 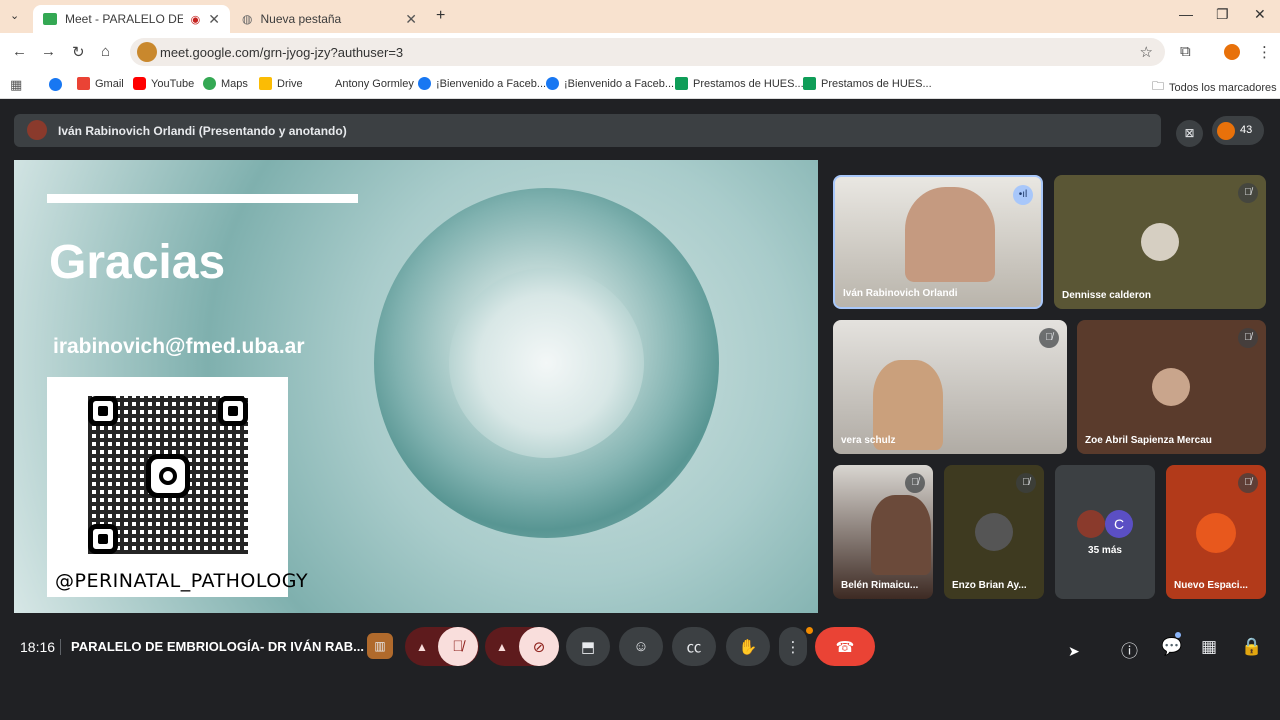 I want to click on more-participants-tile: C 35 más, so click(x=1105, y=532).